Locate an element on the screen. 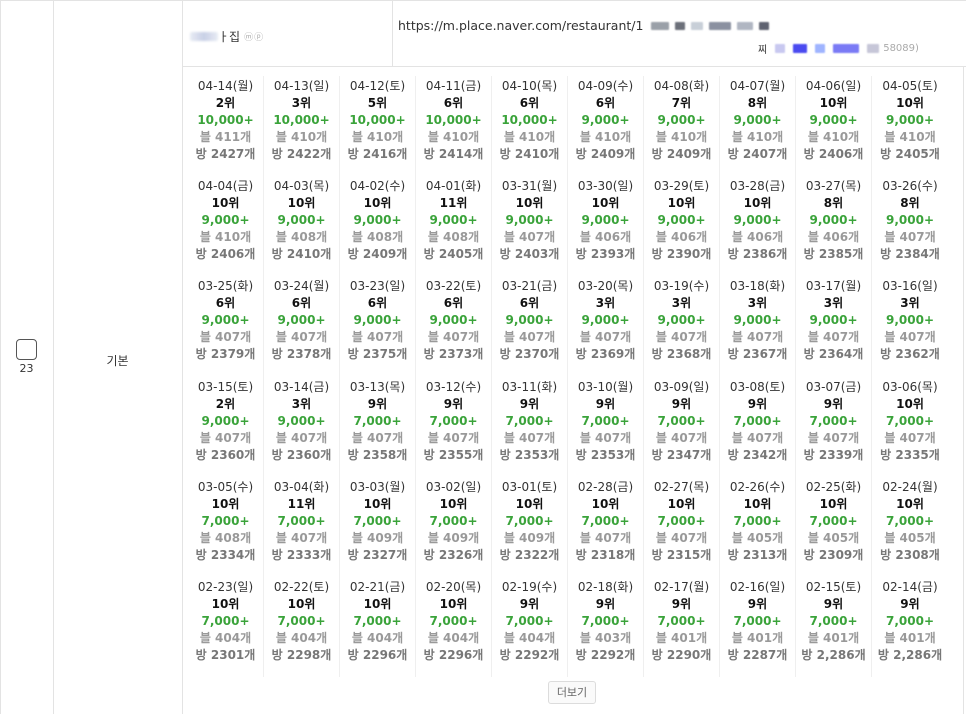  day-room-count: 방 2422개 is located at coordinates (301, 154).